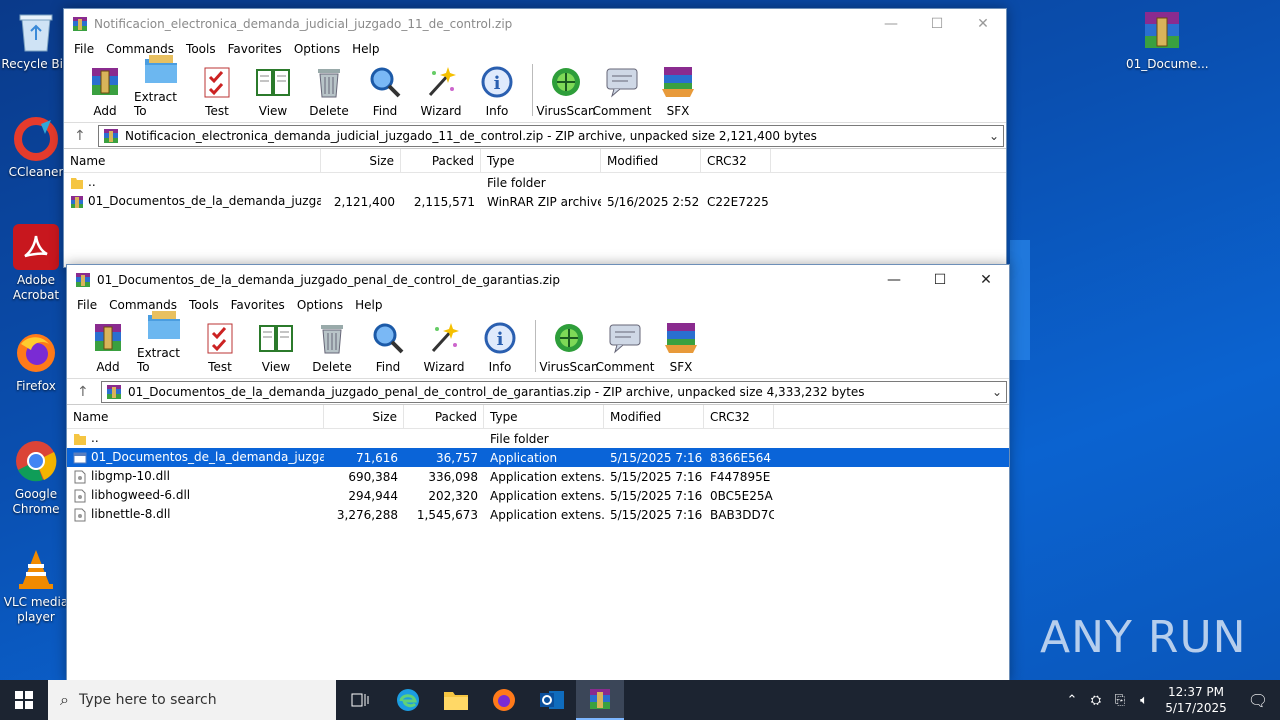 Image resolution: width=1280 pixels, height=720 pixels. Describe the element at coordinates (600, 700) in the screenshot. I see `taskbar-winrar` at that location.